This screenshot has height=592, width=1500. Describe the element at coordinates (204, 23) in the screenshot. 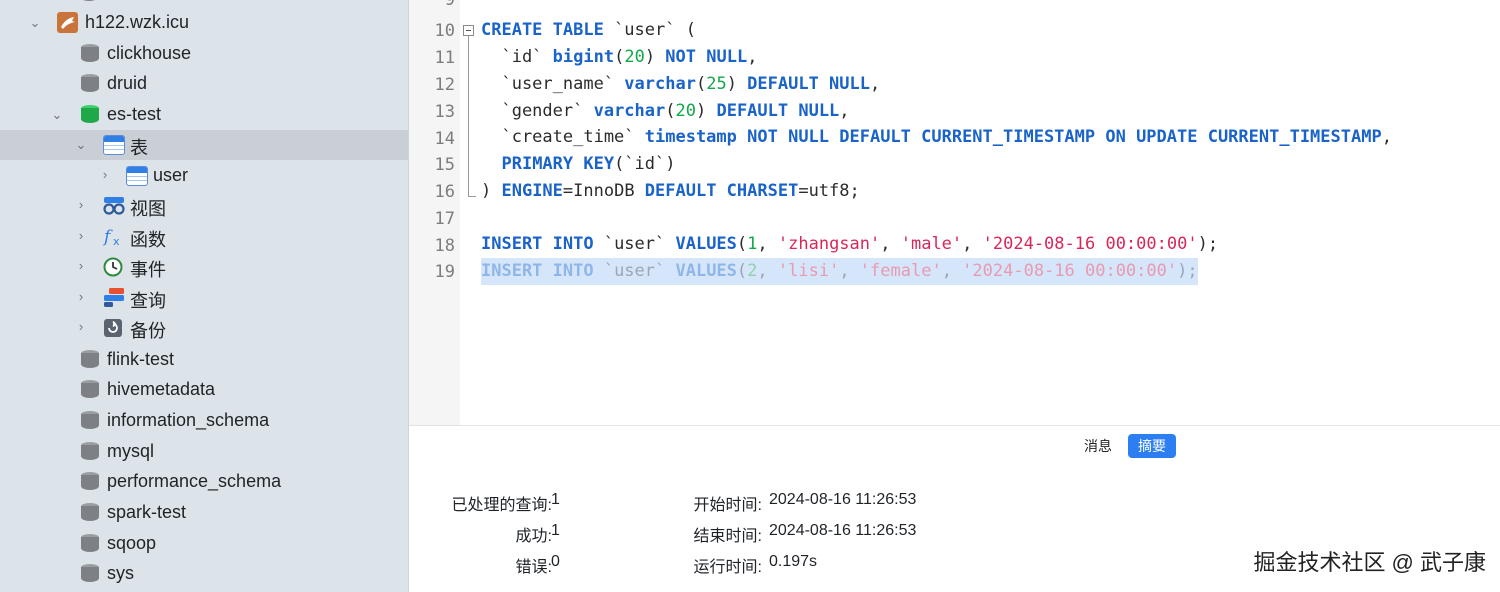

I see `tree-connection-h122: ⌄ h122.wzk.icu` at that location.